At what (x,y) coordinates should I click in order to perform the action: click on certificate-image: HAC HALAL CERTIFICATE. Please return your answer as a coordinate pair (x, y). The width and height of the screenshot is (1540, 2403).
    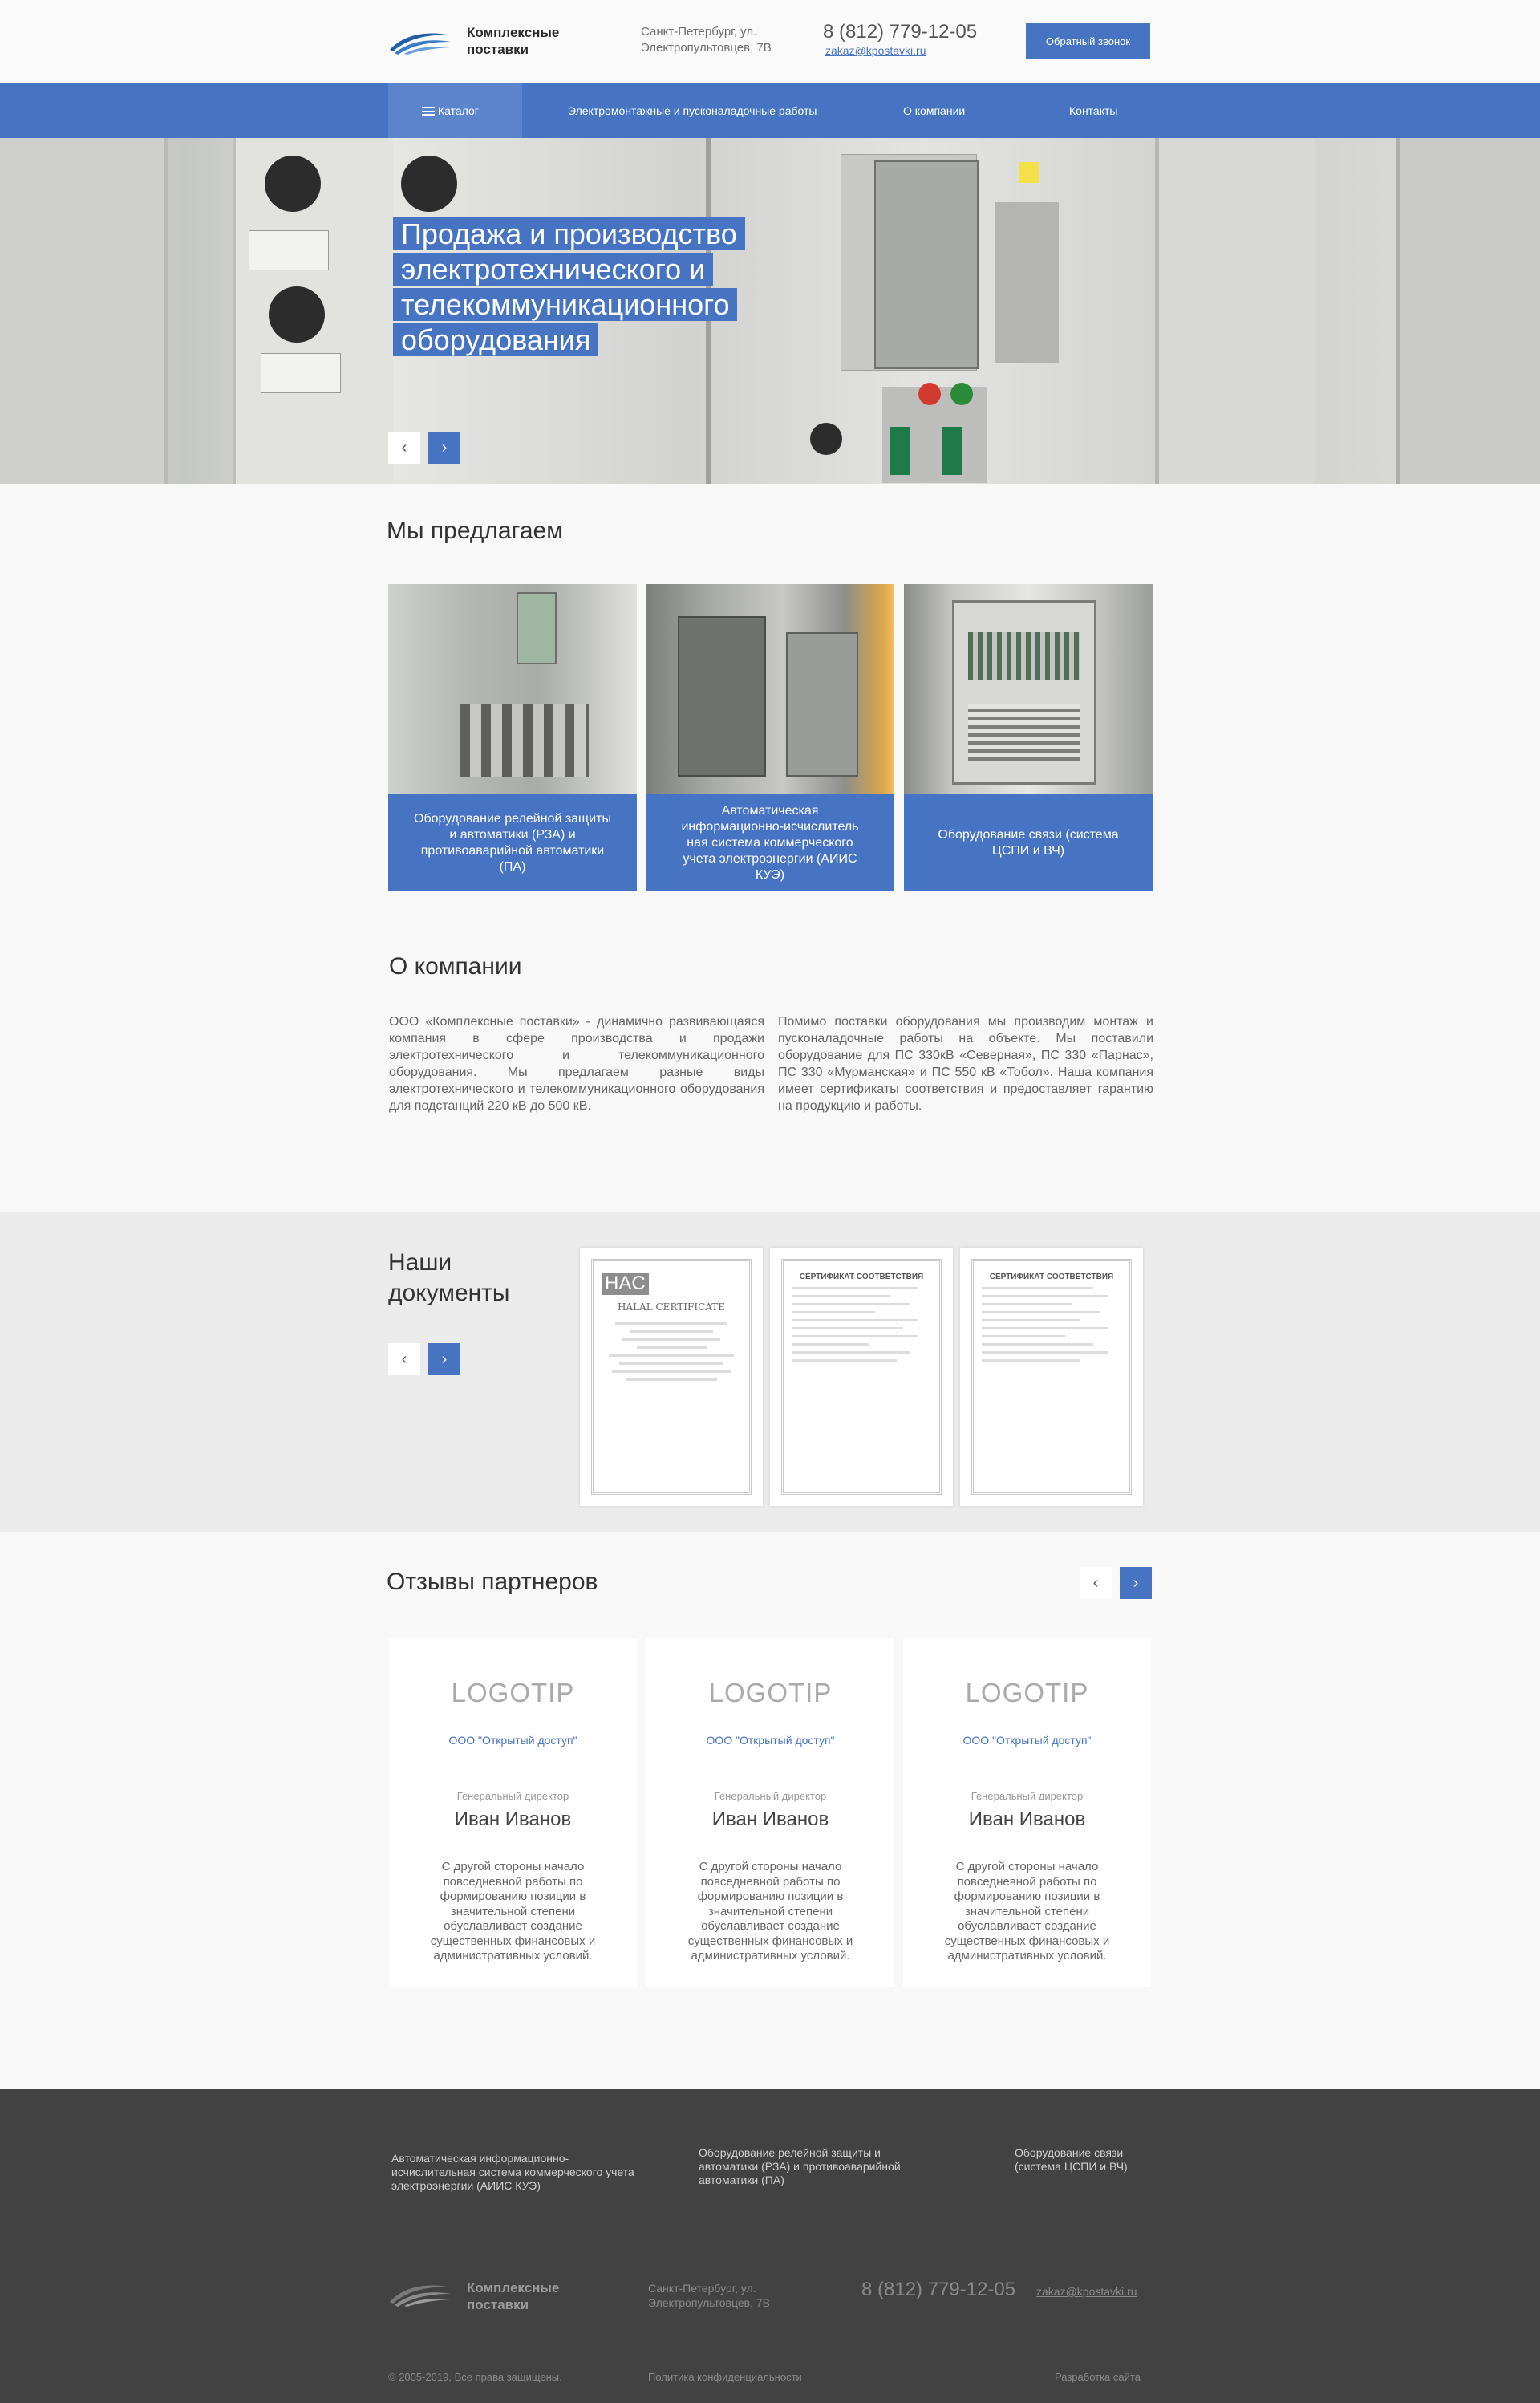
    Looking at the image, I should click on (671, 1377).